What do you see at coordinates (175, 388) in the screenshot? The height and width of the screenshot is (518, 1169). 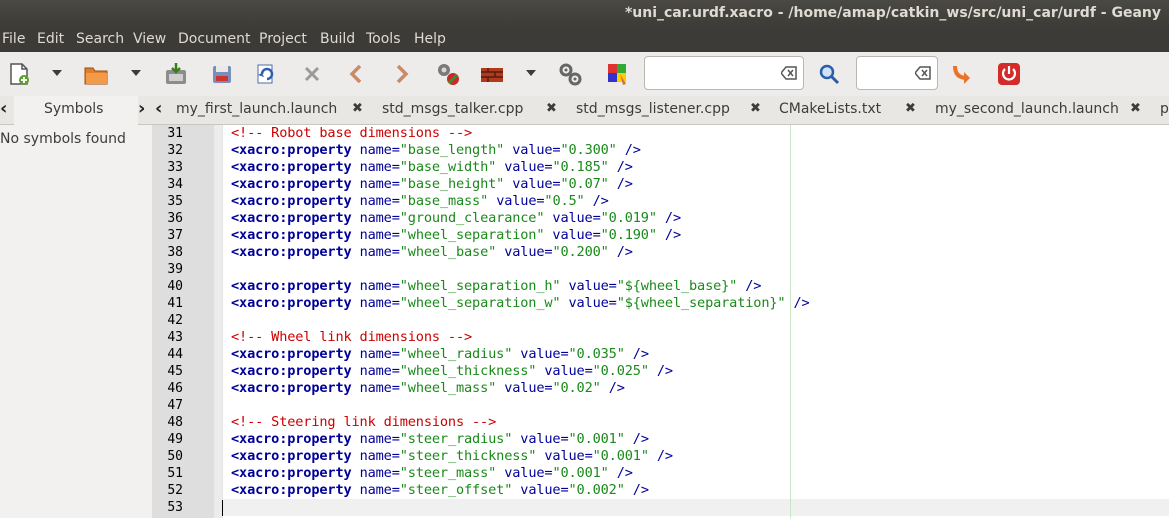 I see `line-number: 46` at bounding box center [175, 388].